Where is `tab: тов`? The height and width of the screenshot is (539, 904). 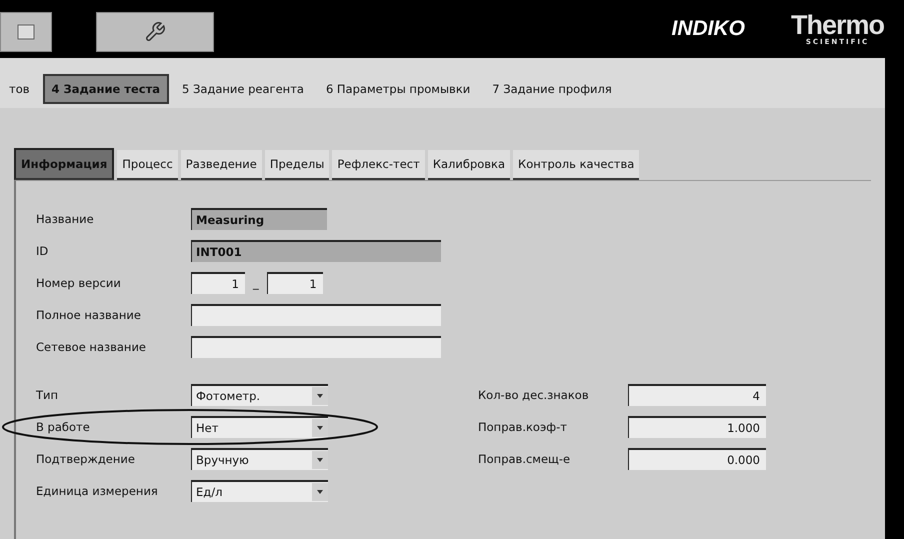
tab: тов is located at coordinates (19, 89).